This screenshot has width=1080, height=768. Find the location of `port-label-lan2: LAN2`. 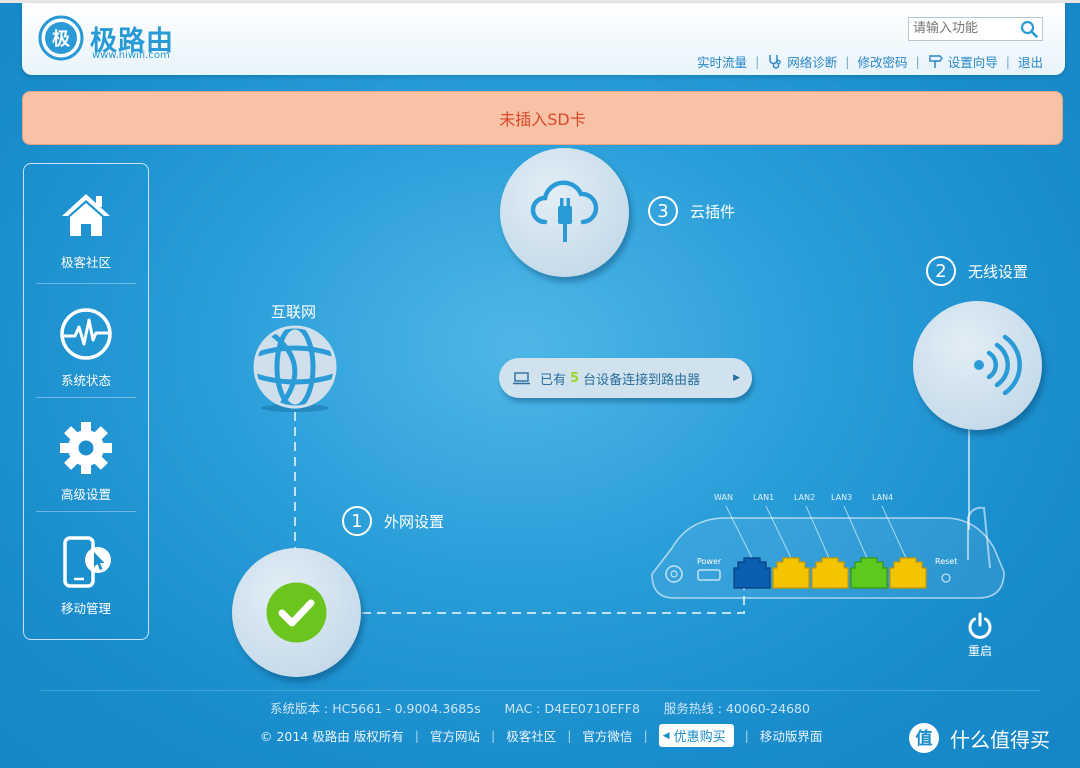

port-label-lan2: LAN2 is located at coordinates (805, 497).